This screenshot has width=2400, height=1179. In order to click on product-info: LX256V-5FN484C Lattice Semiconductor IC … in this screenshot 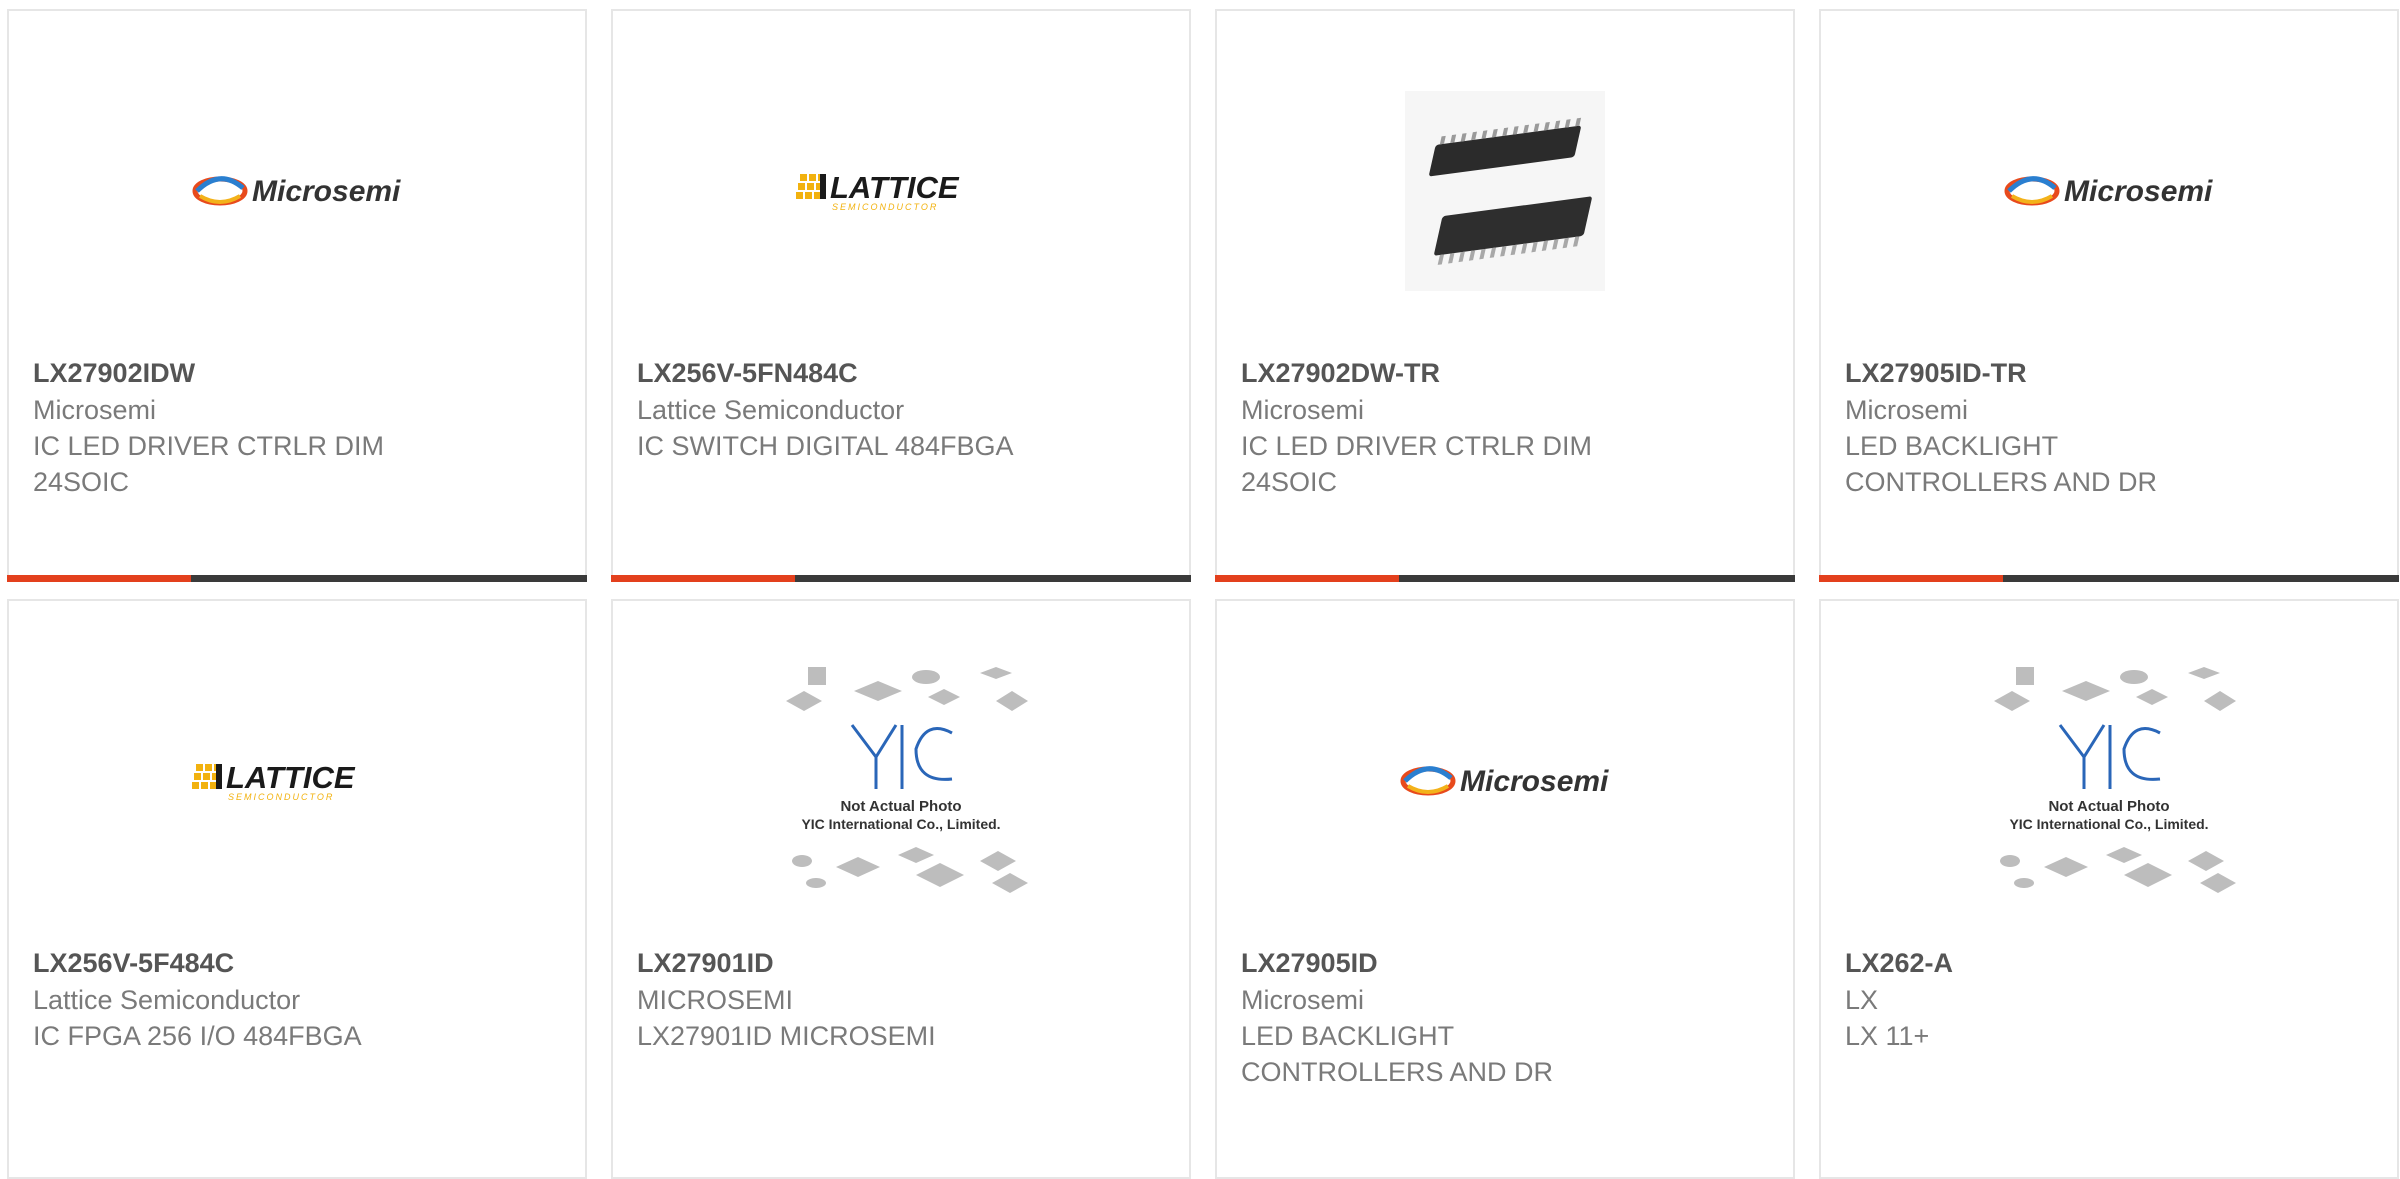, I will do `click(901, 409)`.